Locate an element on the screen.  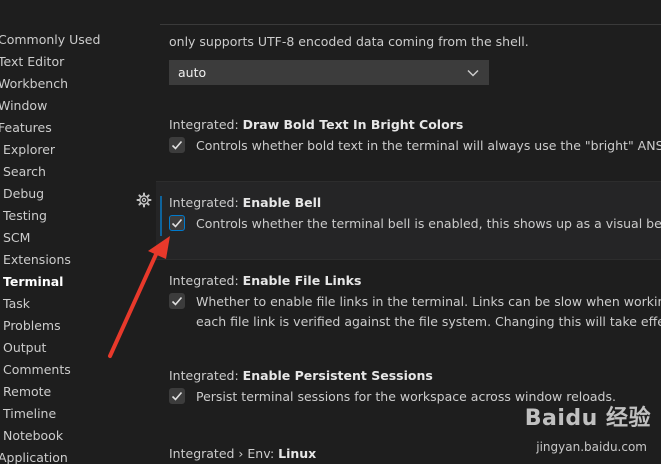
toc-item-task: Task is located at coordinates (16, 304).